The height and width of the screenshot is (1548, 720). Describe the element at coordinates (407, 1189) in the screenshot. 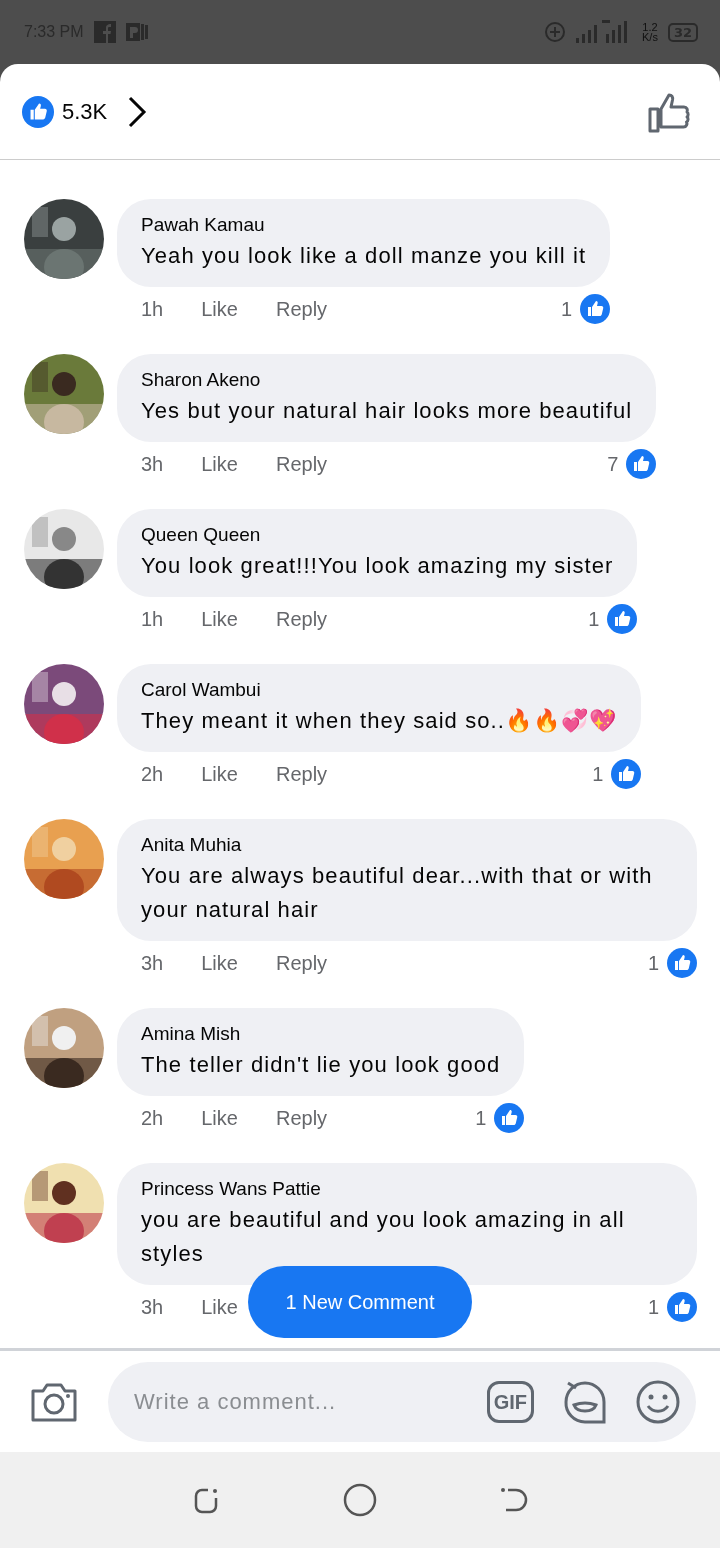

I see `commenter-name: Princess Wans Pattie` at that location.